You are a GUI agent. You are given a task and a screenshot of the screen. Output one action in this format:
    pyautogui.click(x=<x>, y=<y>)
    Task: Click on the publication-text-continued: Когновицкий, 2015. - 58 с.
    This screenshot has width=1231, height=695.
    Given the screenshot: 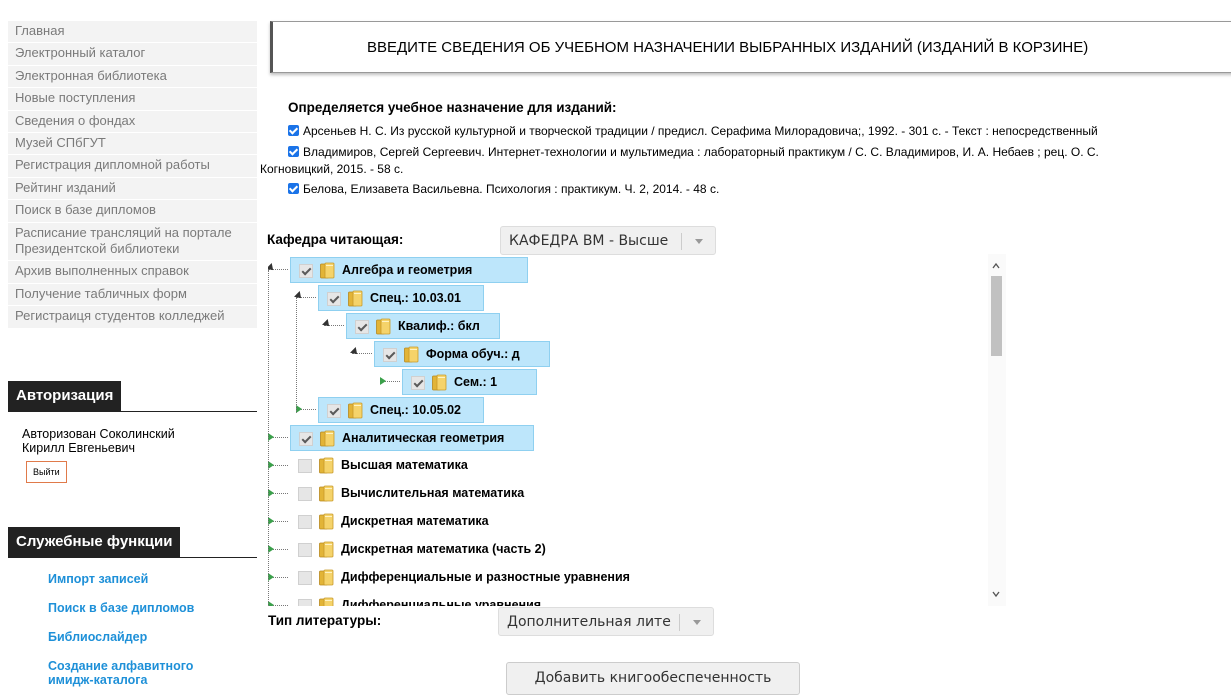 What is the action you would take?
    pyautogui.click(x=332, y=169)
    